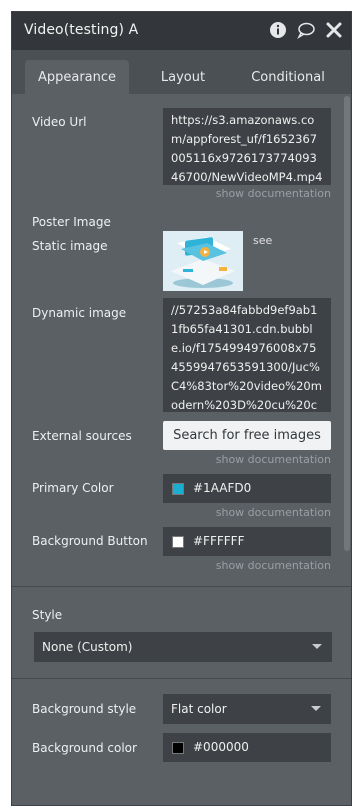 This screenshot has width=361, height=808. I want to click on title-icons, so click(306, 30).